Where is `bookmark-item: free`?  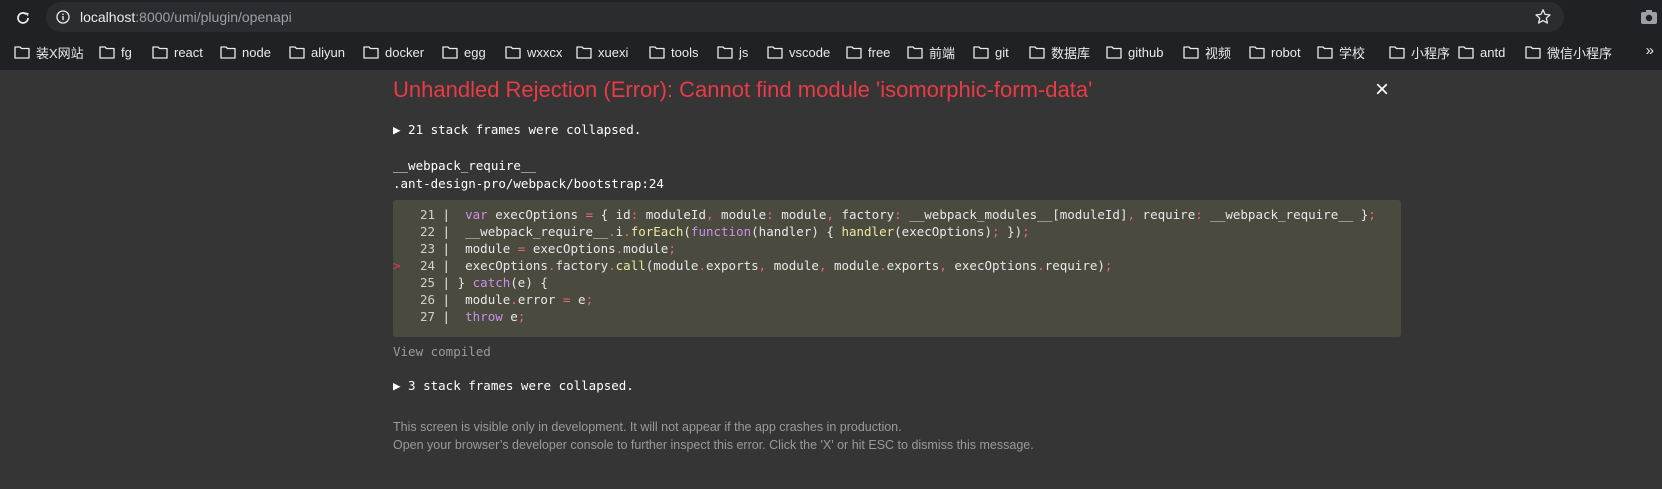 bookmark-item: free is located at coordinates (868, 52).